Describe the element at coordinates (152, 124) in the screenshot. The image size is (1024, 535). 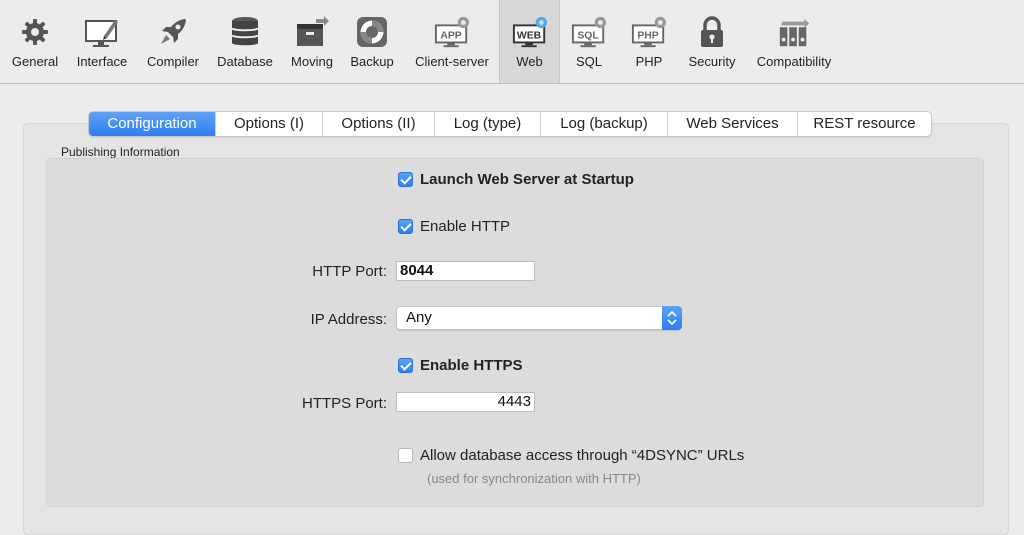
I see `tab-configuration: Configuration` at that location.